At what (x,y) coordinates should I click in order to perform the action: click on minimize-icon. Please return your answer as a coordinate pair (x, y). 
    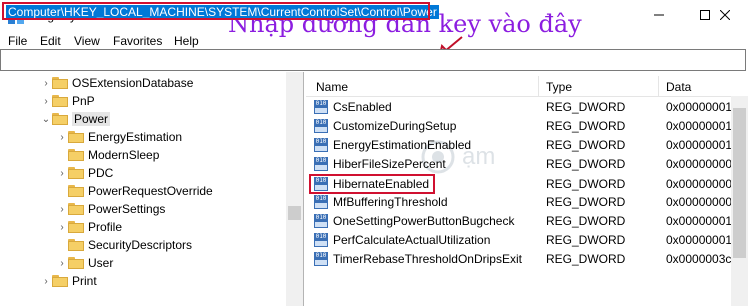
    Looking at the image, I should click on (659, 15).